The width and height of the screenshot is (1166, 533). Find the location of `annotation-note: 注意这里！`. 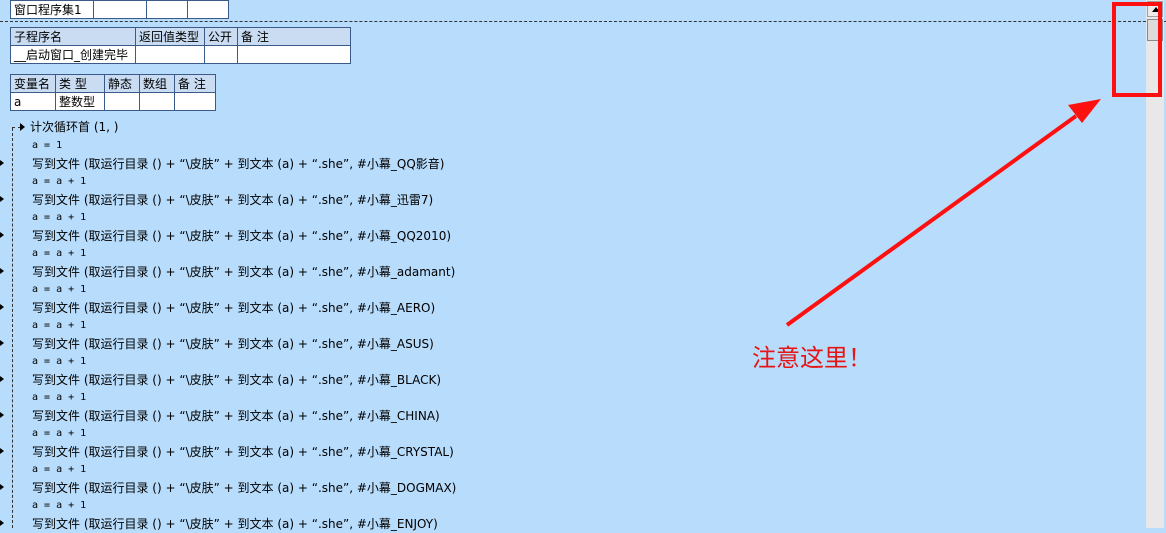

annotation-note: 注意这里！ is located at coordinates (812, 358).